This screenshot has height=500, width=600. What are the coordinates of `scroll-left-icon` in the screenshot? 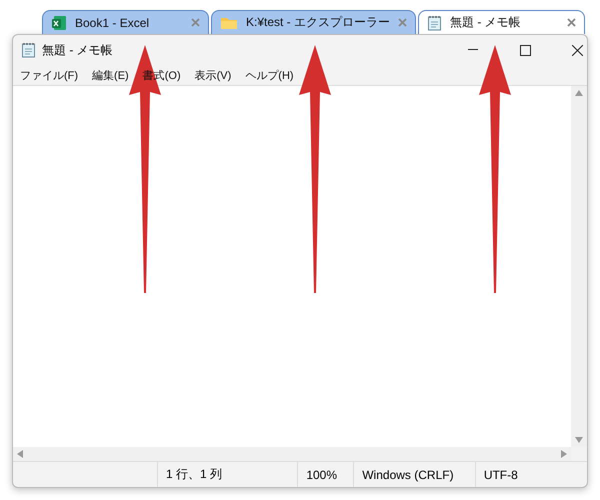 It's located at (20, 454).